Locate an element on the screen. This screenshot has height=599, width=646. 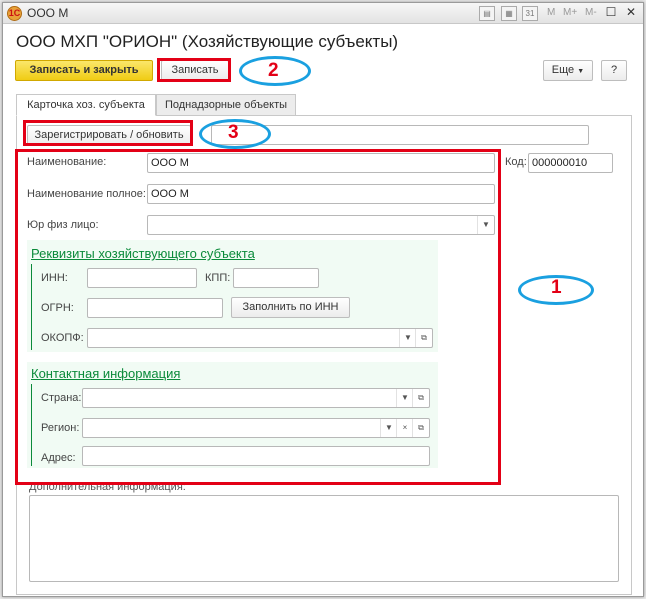
app-logo-icon: 1С is located at coordinates (14, 13).